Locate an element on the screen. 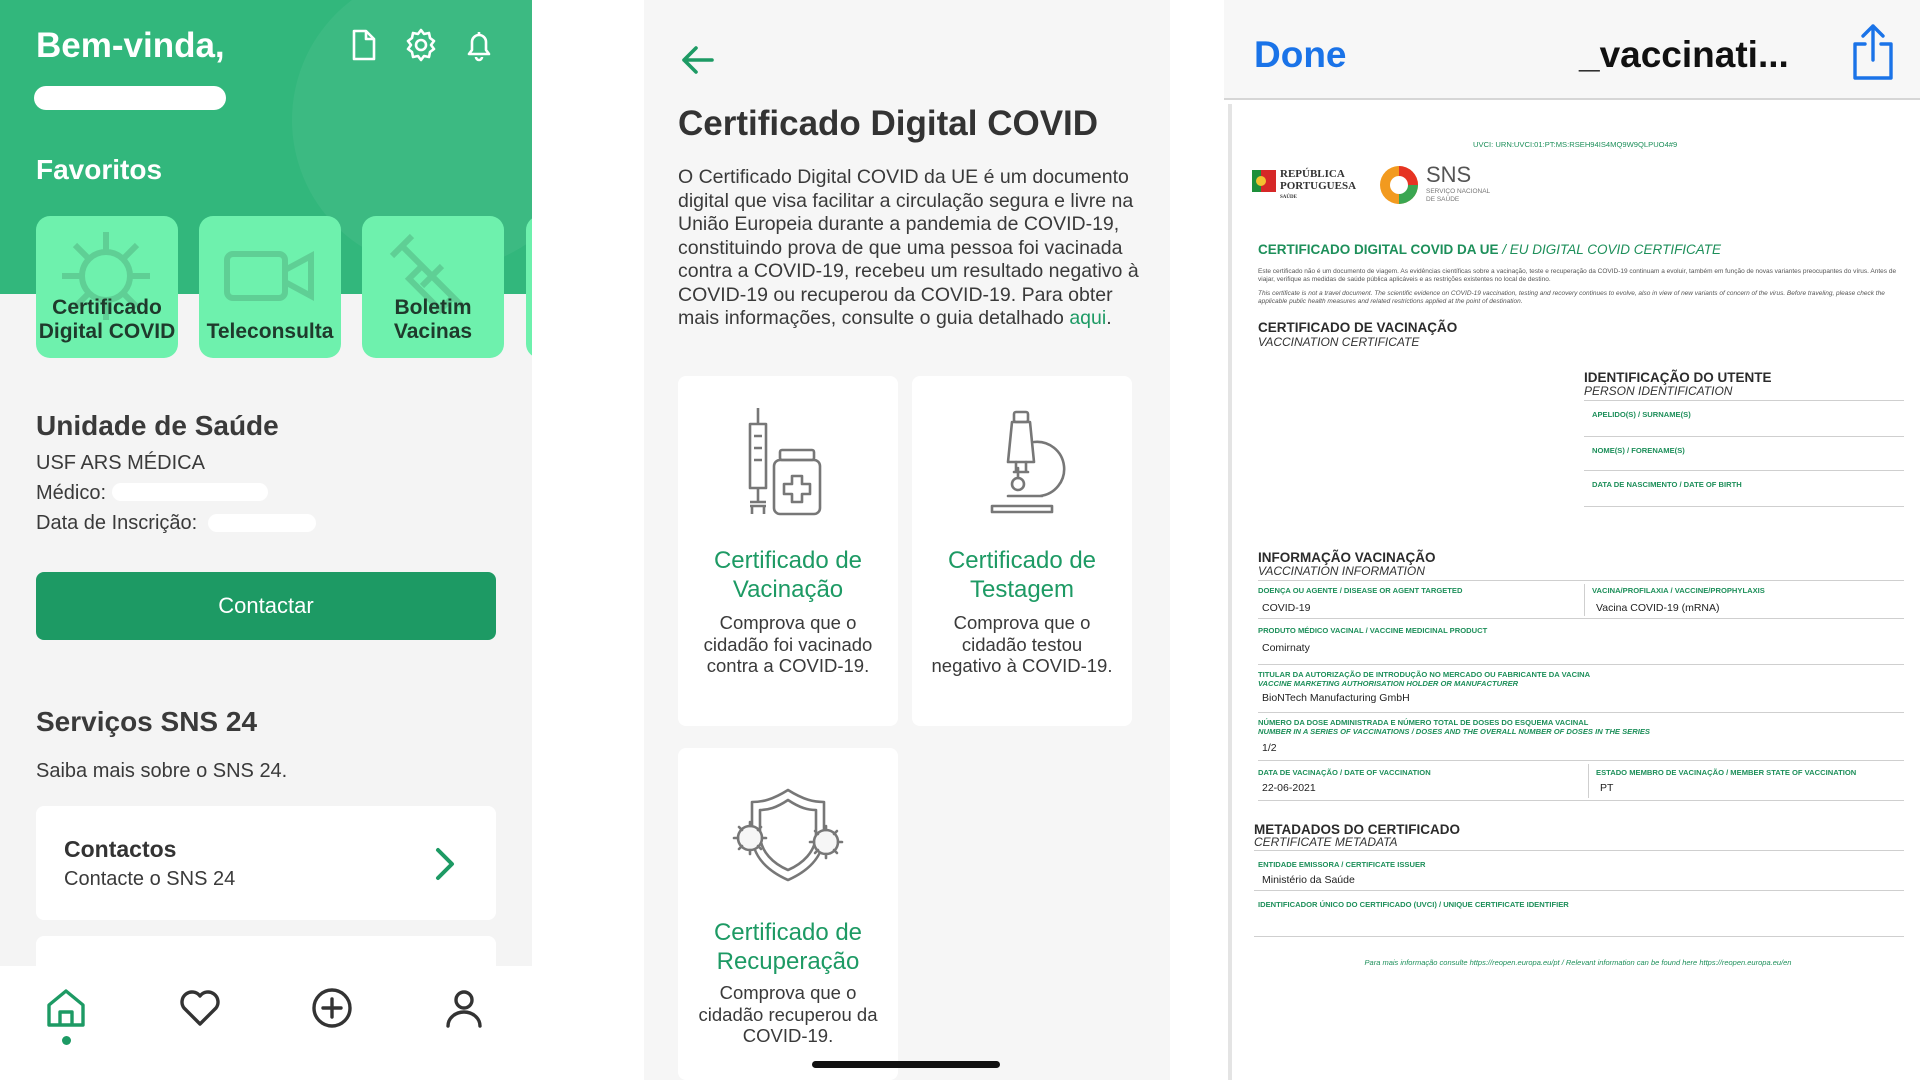  portugal-flag-icon is located at coordinates (1264, 181).